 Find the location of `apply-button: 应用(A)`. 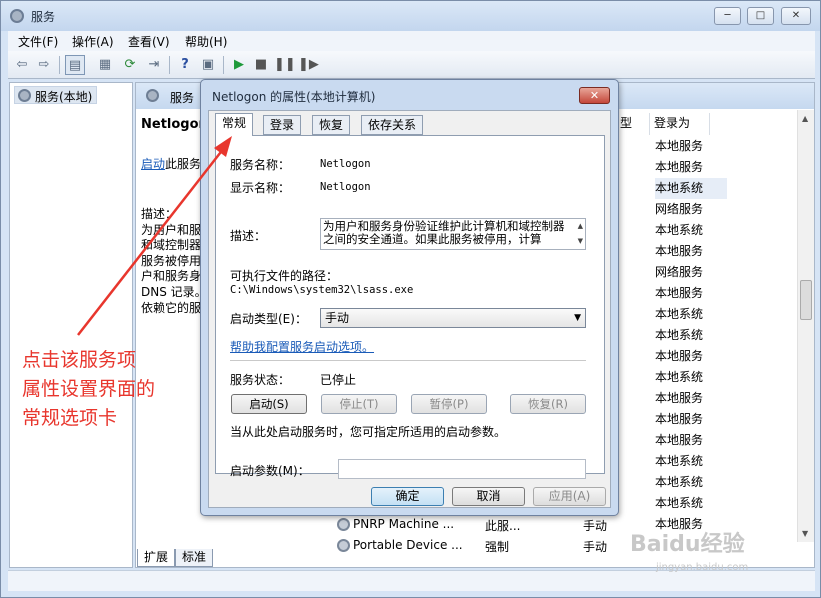

apply-button: 应用(A) is located at coordinates (569, 496).